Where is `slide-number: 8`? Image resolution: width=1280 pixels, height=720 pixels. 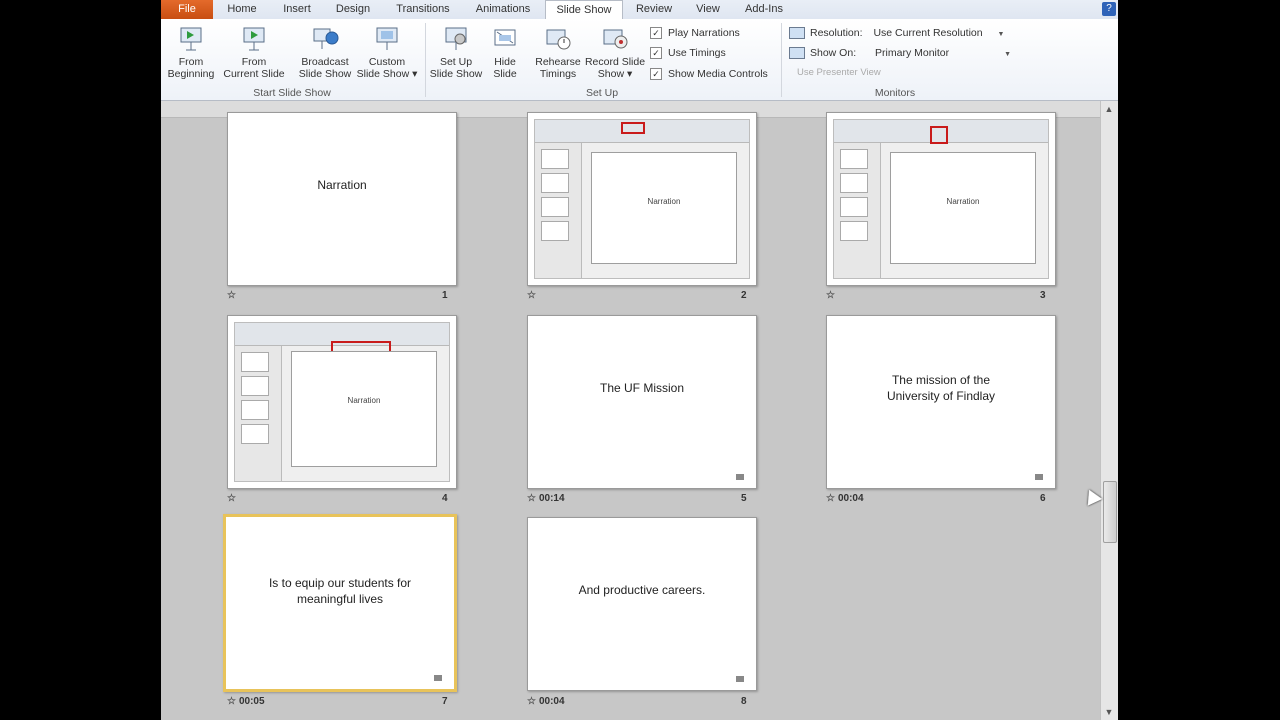 slide-number: 8 is located at coordinates (744, 701).